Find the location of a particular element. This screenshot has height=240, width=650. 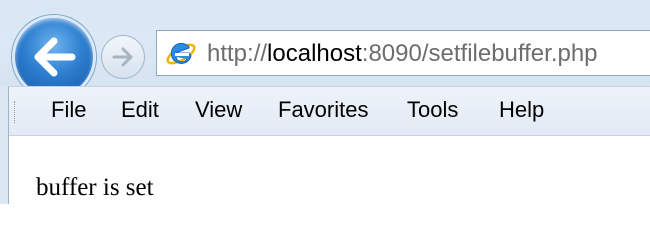

menu-view: View is located at coordinates (218, 110).